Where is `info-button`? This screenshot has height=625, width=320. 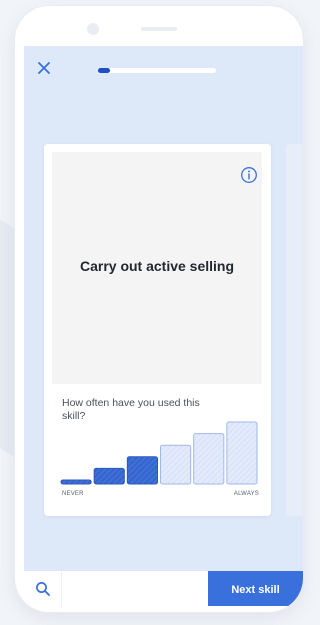 info-button is located at coordinates (249, 175).